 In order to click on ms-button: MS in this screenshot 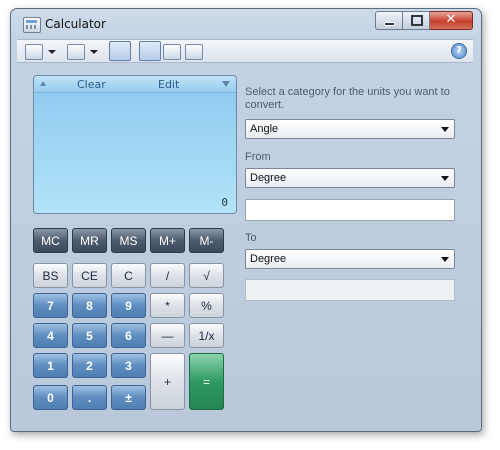, I will do `click(128, 240)`.